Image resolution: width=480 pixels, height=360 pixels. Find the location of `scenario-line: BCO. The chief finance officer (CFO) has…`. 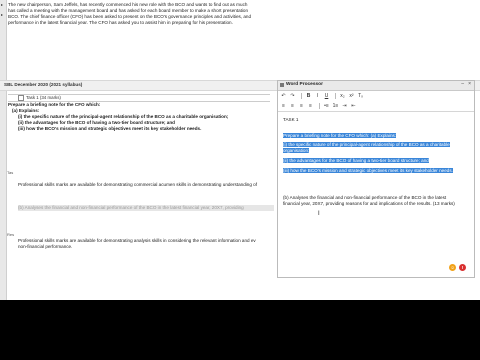

scenario-line: BCO. The chief finance officer (CFO) has… is located at coordinates (130, 16).